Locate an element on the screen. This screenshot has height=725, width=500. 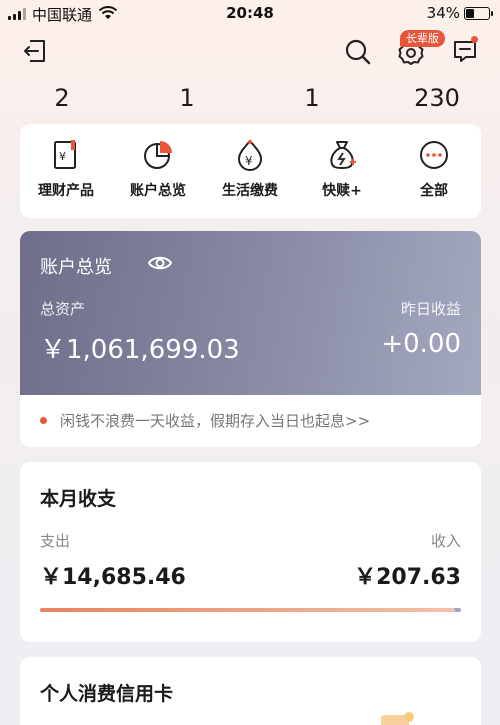
yesterday-earnings-value: +0.00 is located at coordinates (421, 344).